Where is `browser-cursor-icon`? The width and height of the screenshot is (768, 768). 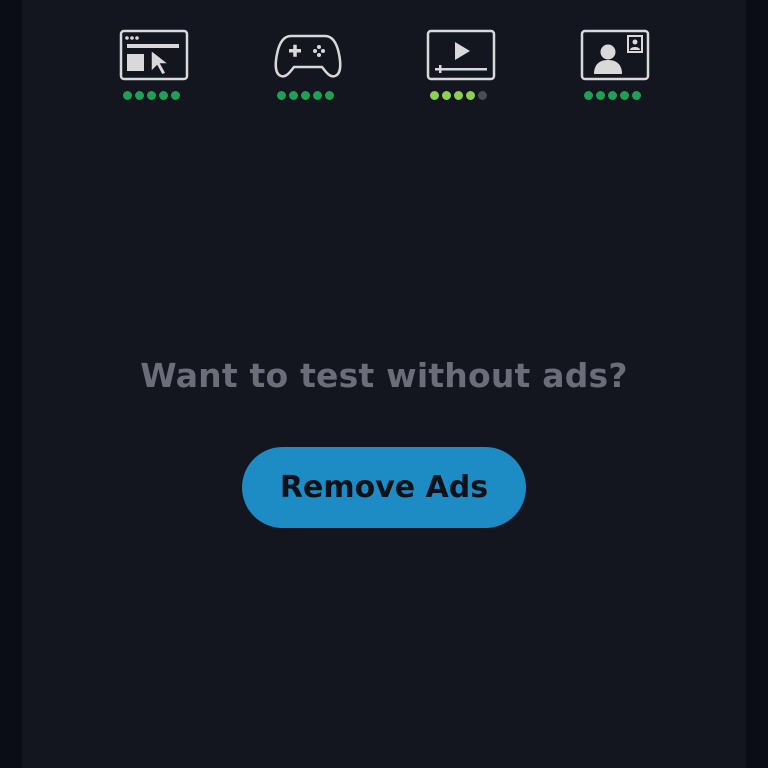 browser-cursor-icon is located at coordinates (157, 56).